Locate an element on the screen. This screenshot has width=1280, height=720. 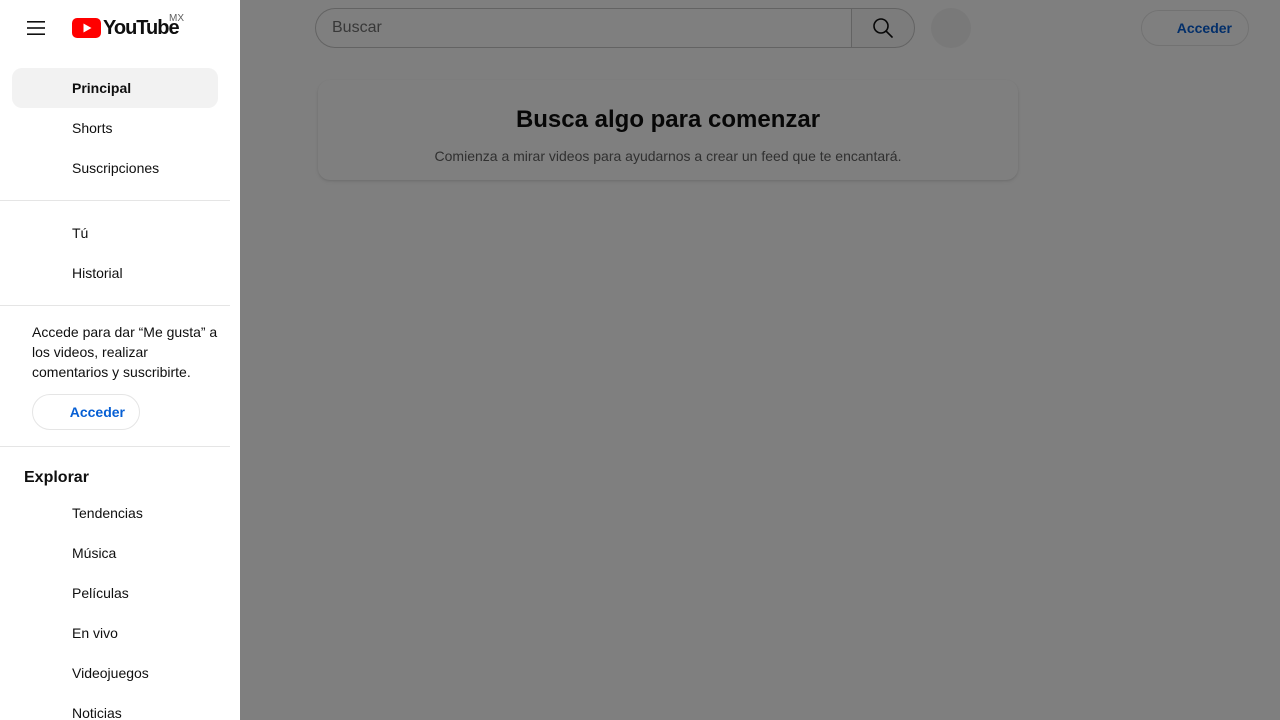
sidebar-item-label: Tendencias is located at coordinates (107, 513).